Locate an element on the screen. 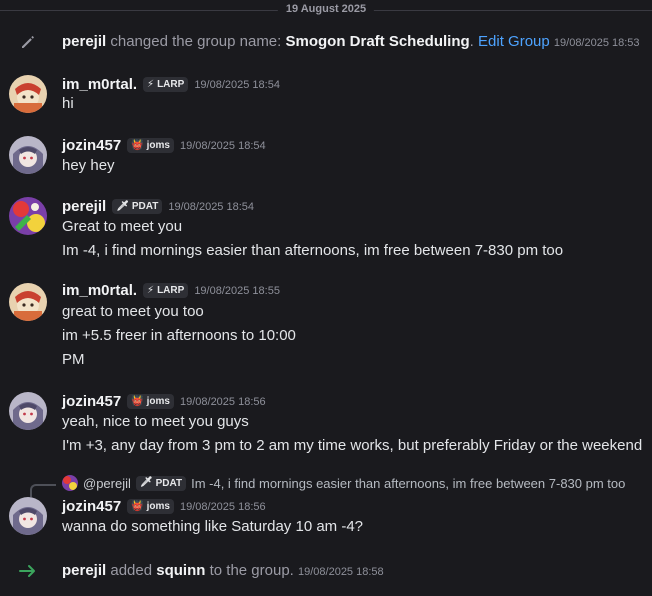  edit-group-link: Edit Group is located at coordinates (514, 41).